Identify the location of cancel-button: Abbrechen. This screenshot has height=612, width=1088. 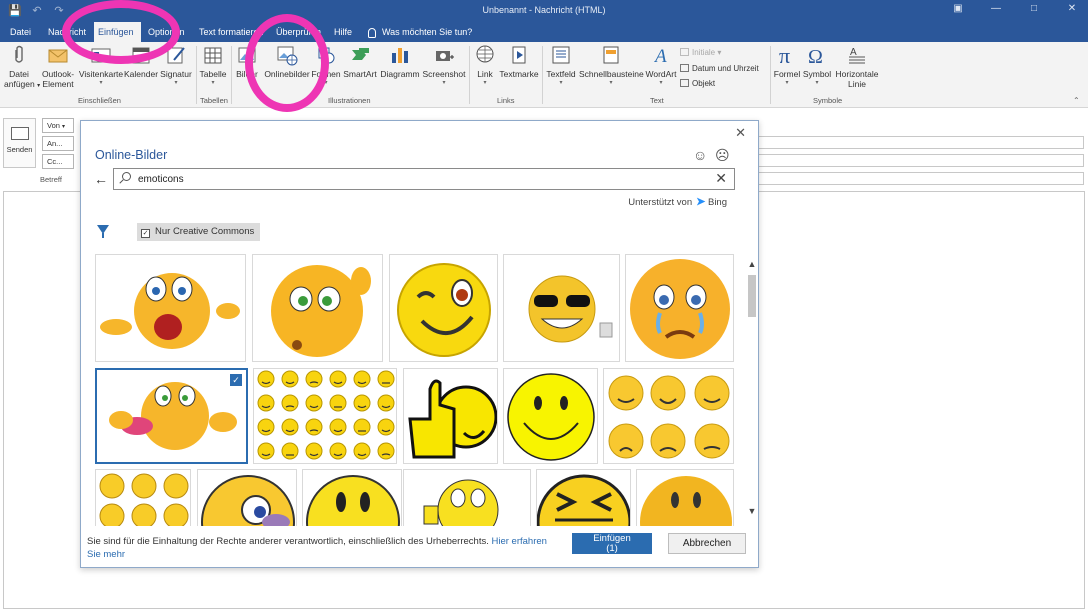
(707, 543).